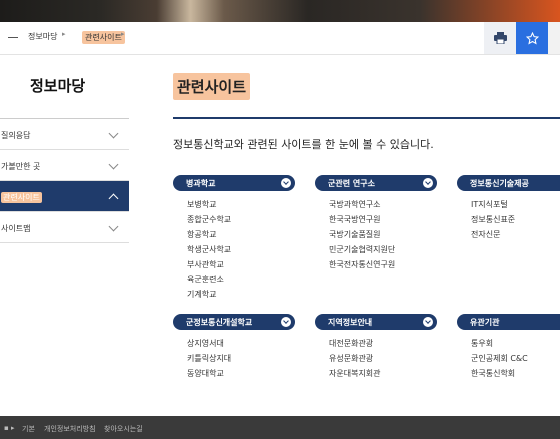  What do you see at coordinates (515, 358) in the screenshot?
I see `site-link: 군인공제회 C&C` at bounding box center [515, 358].